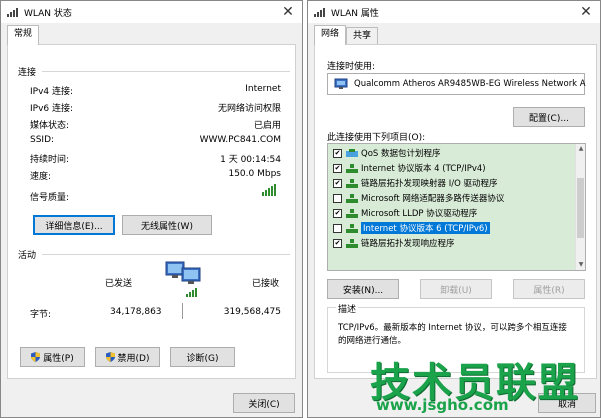 The height and width of the screenshot is (418, 601). I want to click on list-item: Microsoft LLDP 协议驱动程序, so click(451, 213).